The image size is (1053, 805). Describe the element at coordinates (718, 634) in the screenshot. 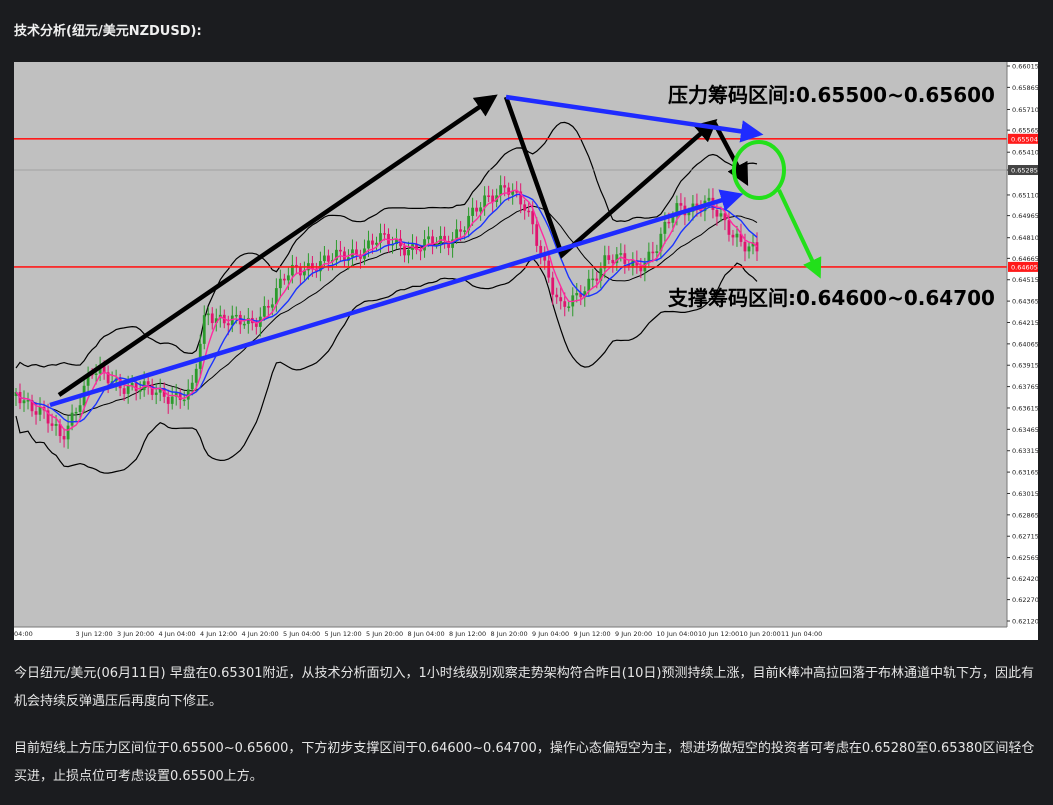

I see `x-tick-label: 10 Jun 12:00` at that location.